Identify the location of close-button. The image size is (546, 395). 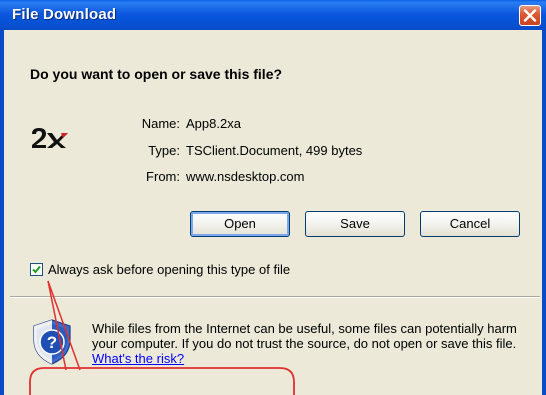
(530, 15).